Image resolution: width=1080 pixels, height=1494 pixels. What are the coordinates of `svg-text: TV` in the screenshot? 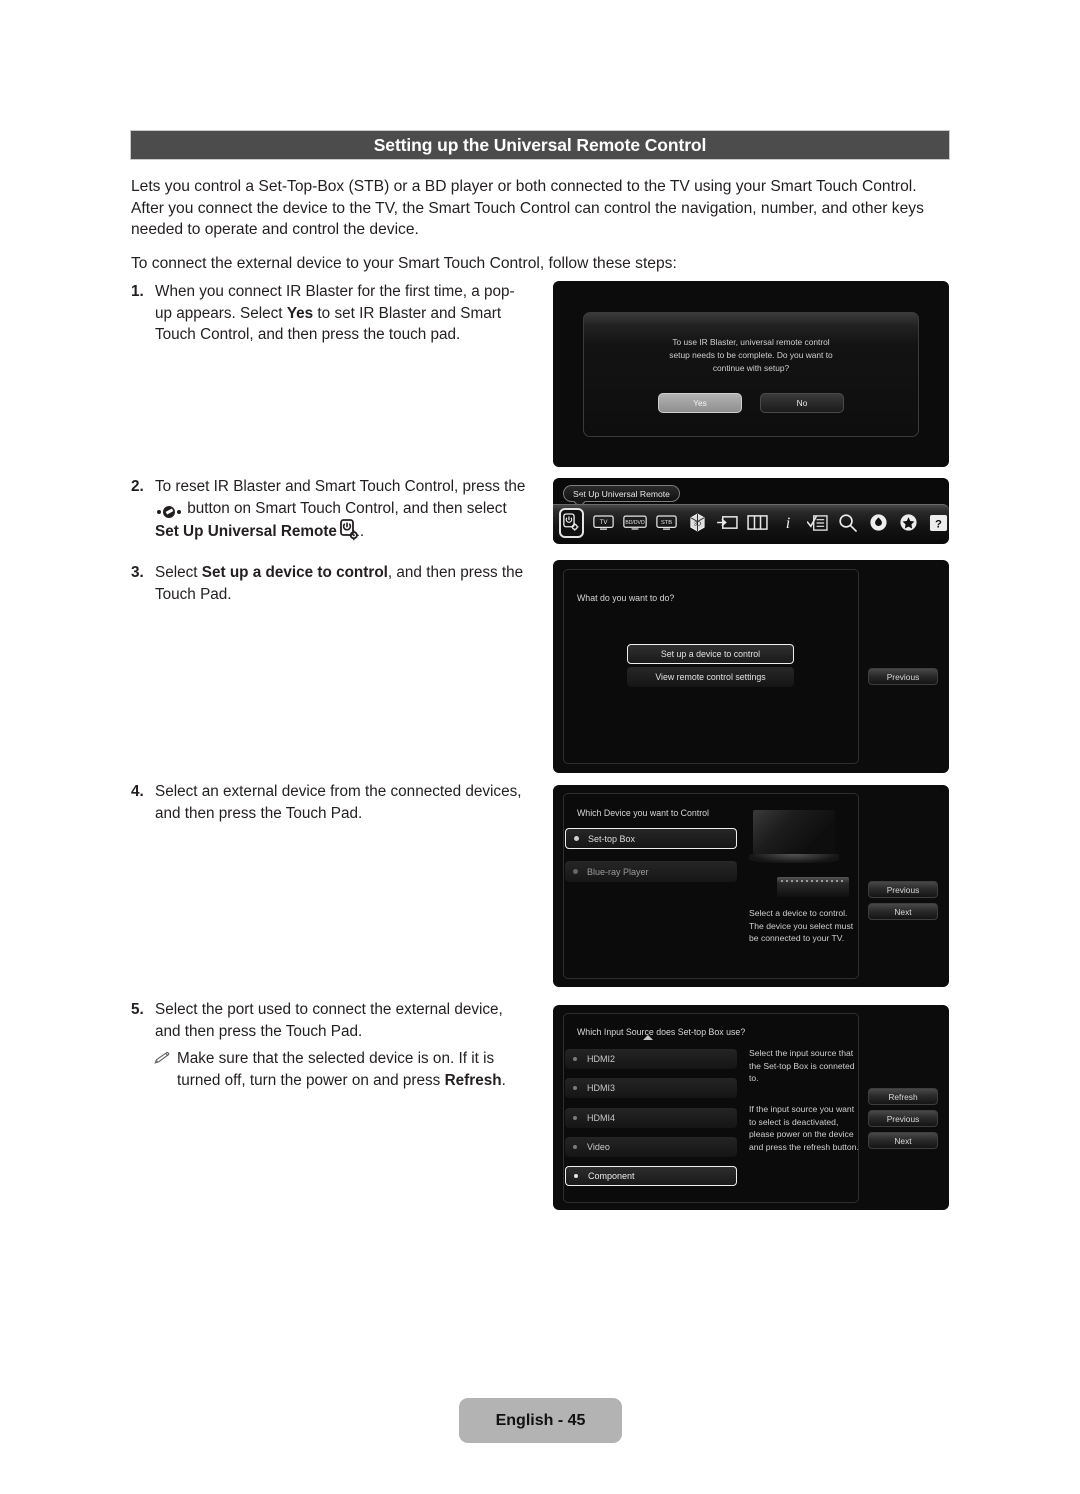 It's located at (604, 521).